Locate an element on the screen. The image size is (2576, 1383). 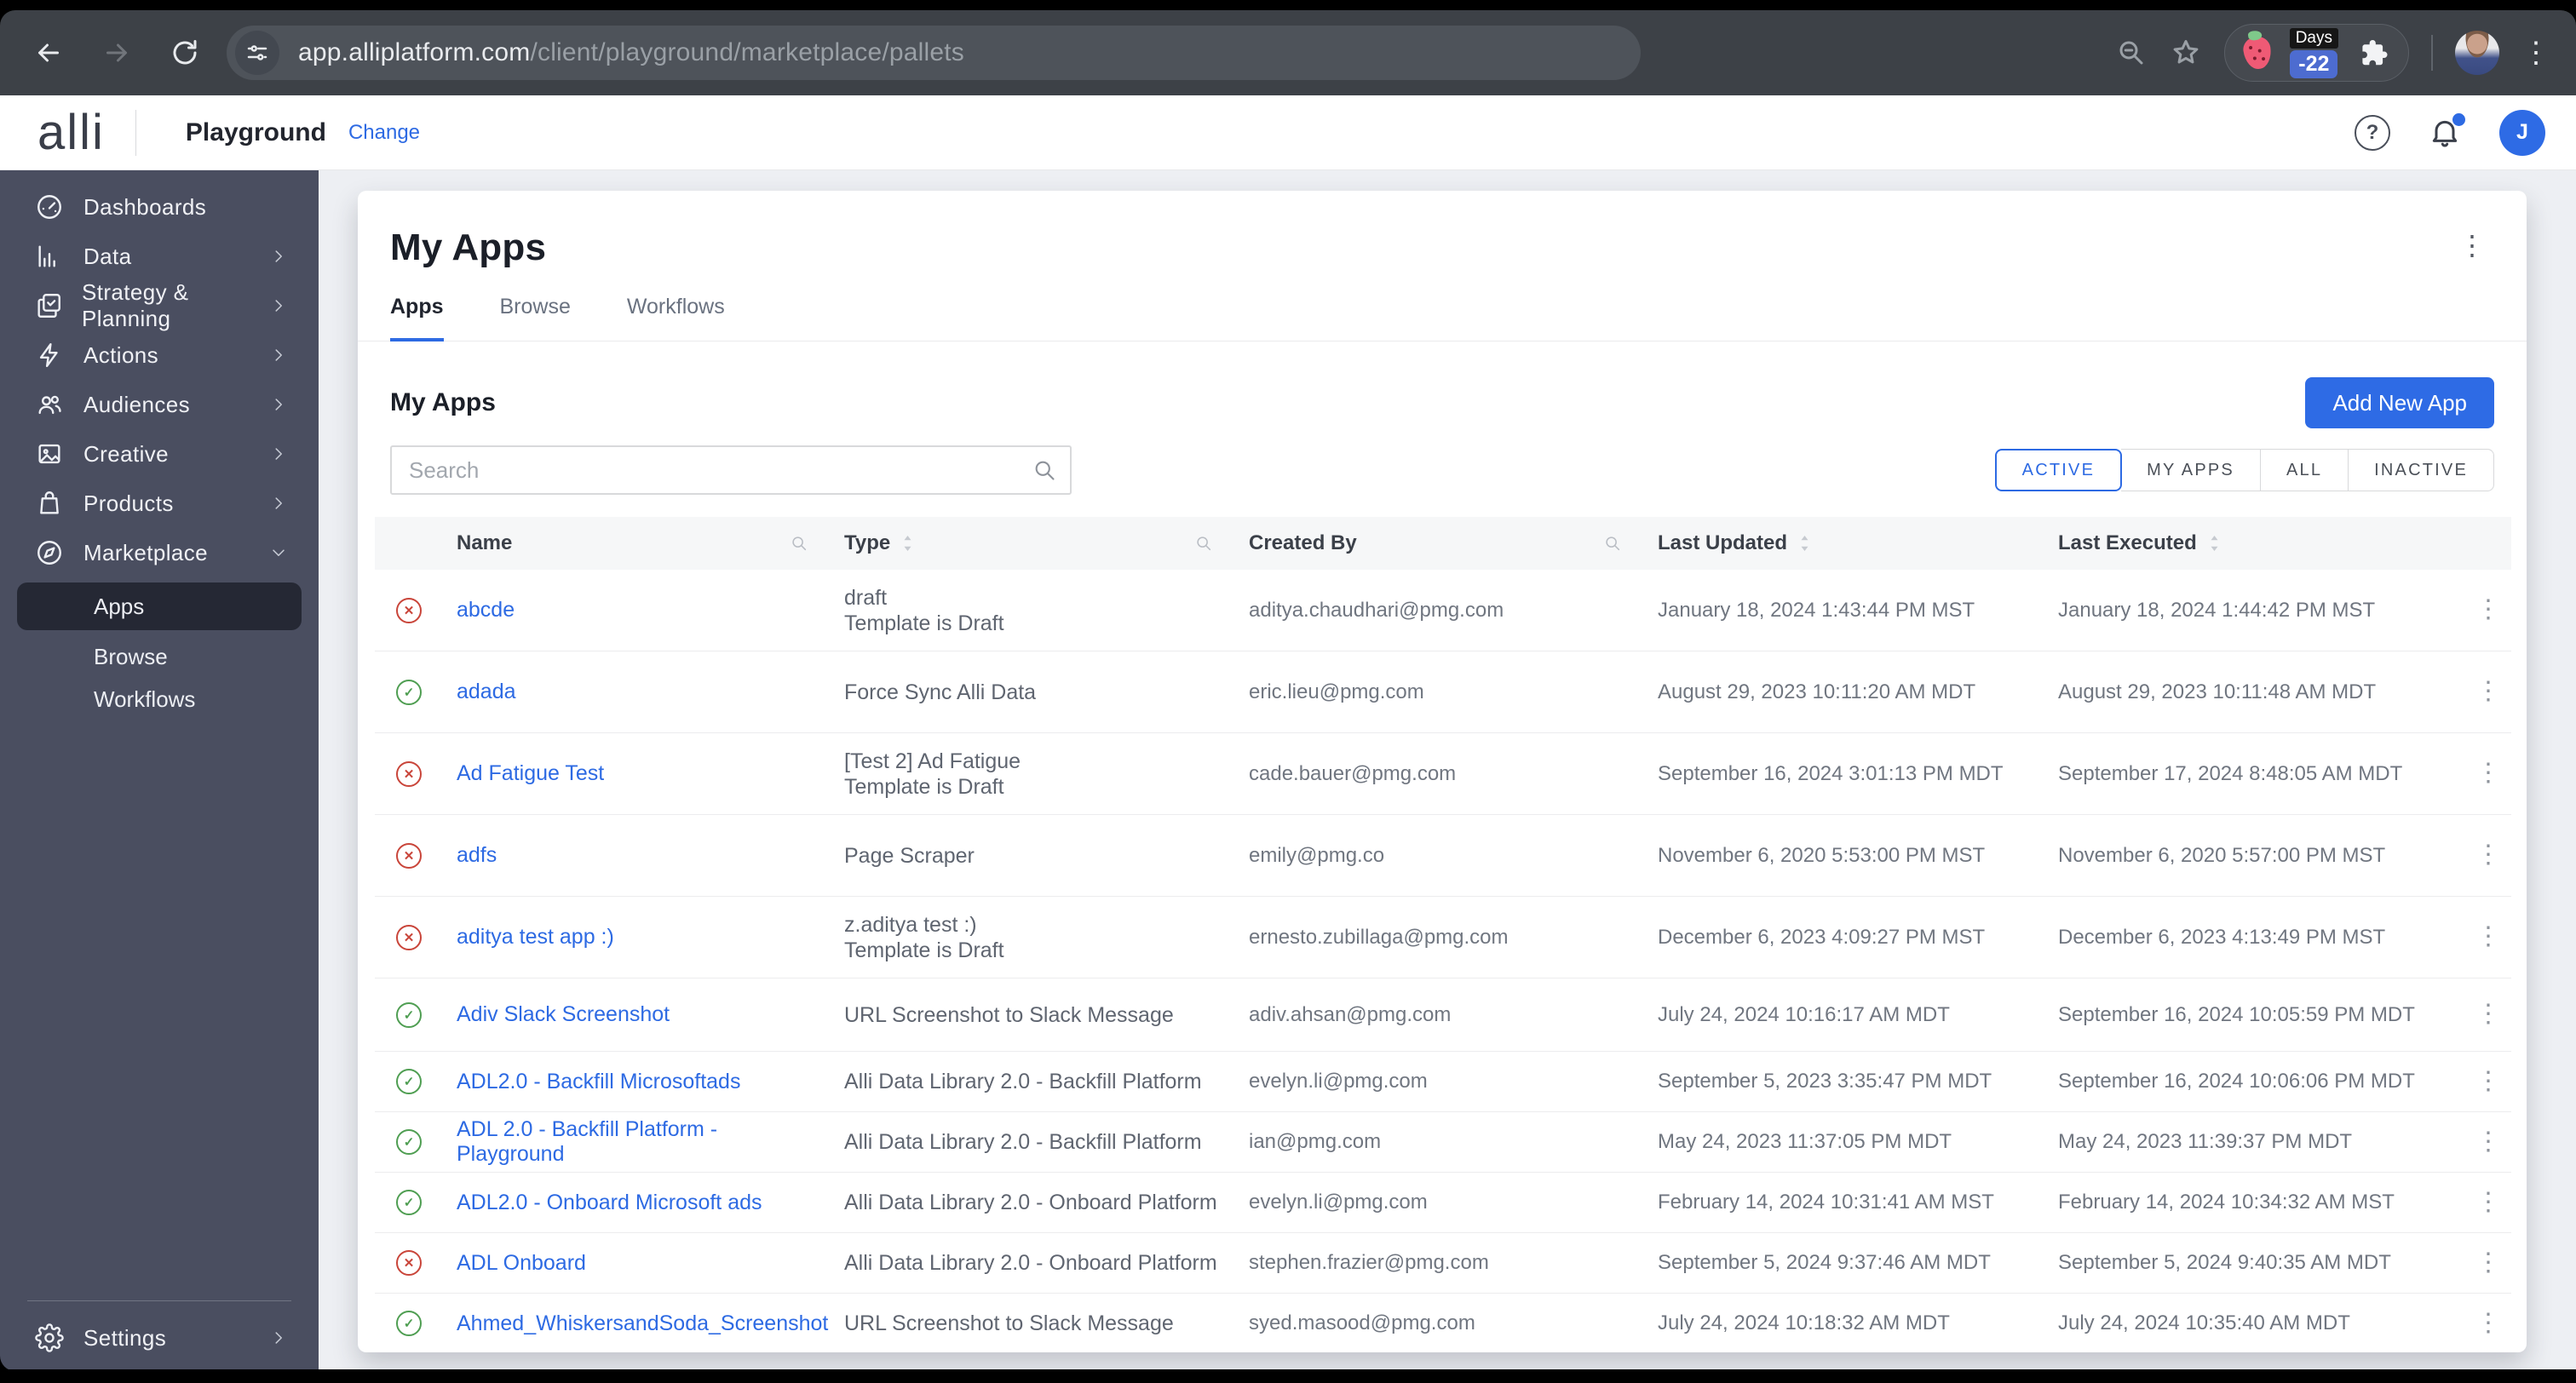
browser-menu-icon: ⋮ is located at coordinates (2535, 52).